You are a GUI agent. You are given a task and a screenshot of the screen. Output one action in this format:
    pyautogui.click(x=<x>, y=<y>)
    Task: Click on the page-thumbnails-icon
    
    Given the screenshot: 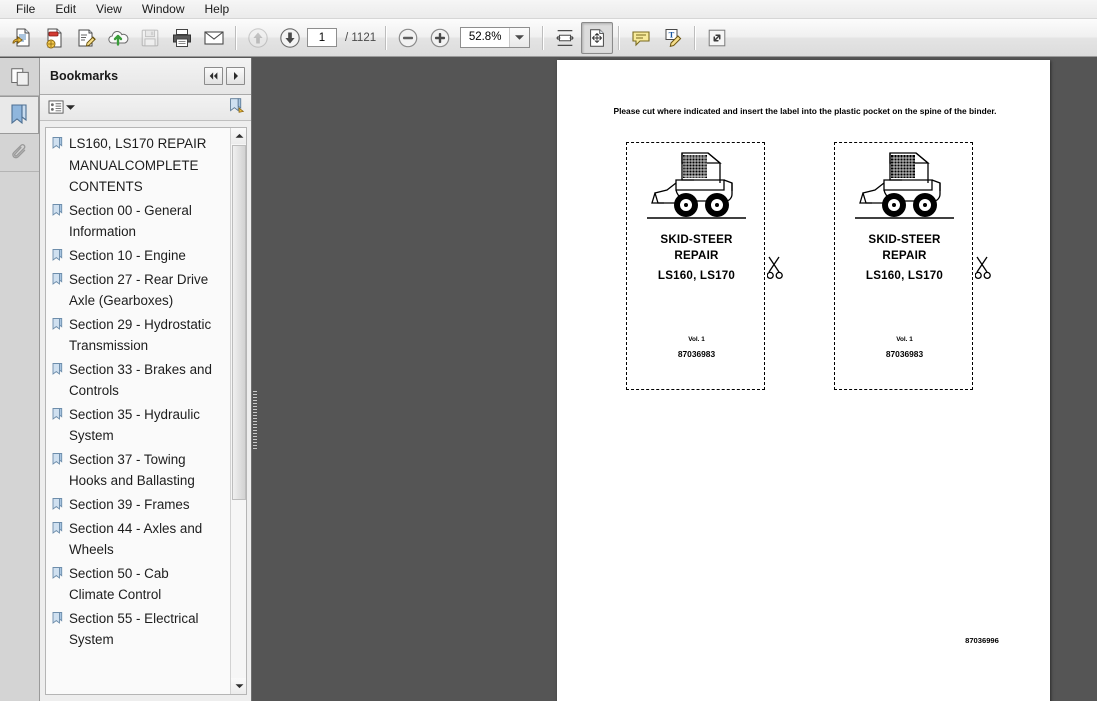 What is the action you would take?
    pyautogui.click(x=19, y=76)
    